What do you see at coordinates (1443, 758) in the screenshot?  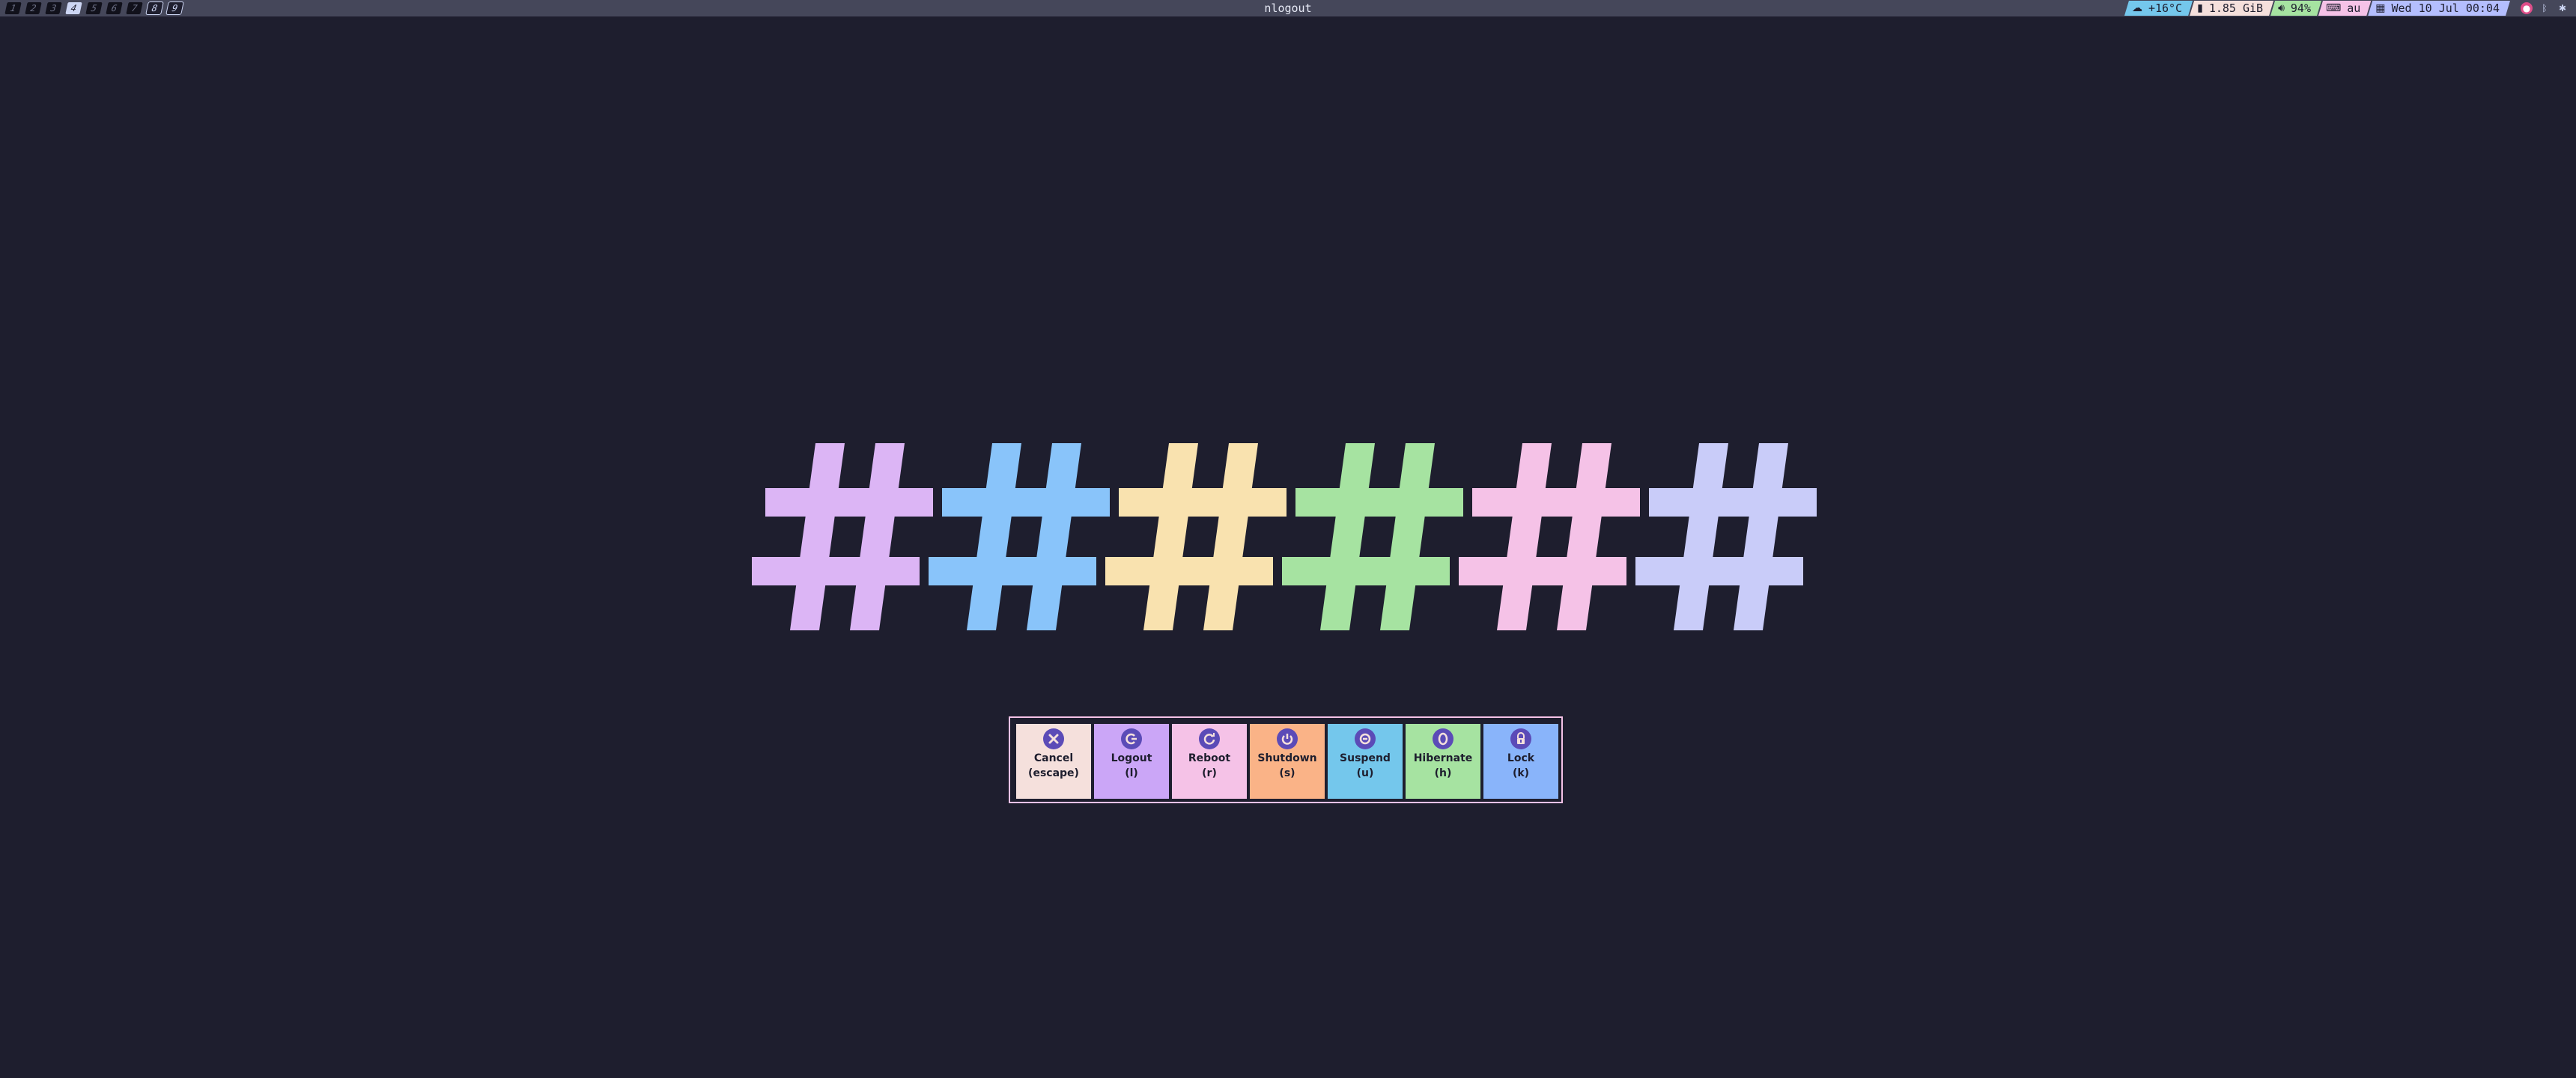 I see `hibernate-label: Hibernate` at bounding box center [1443, 758].